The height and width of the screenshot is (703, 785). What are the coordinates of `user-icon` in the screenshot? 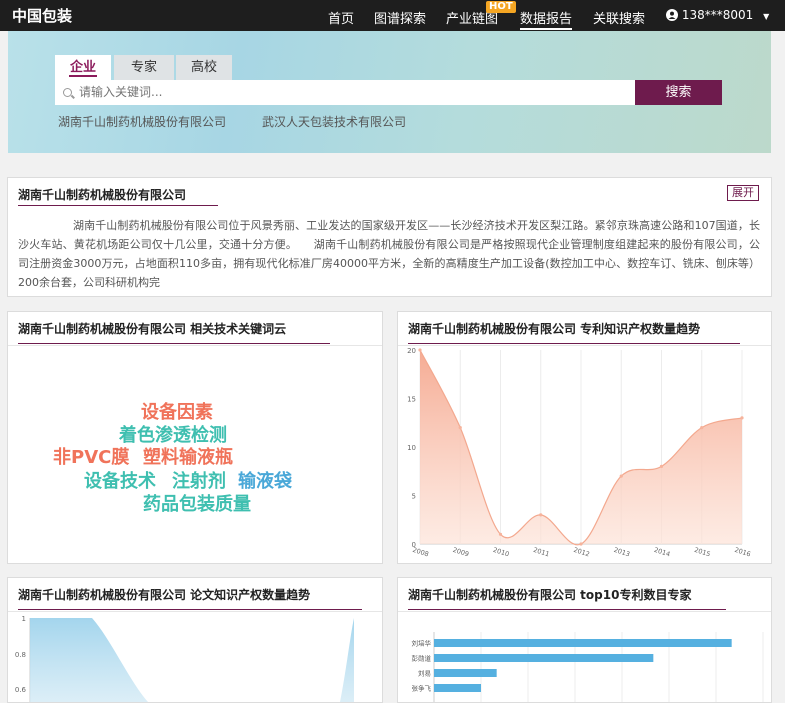 It's located at (672, 15).